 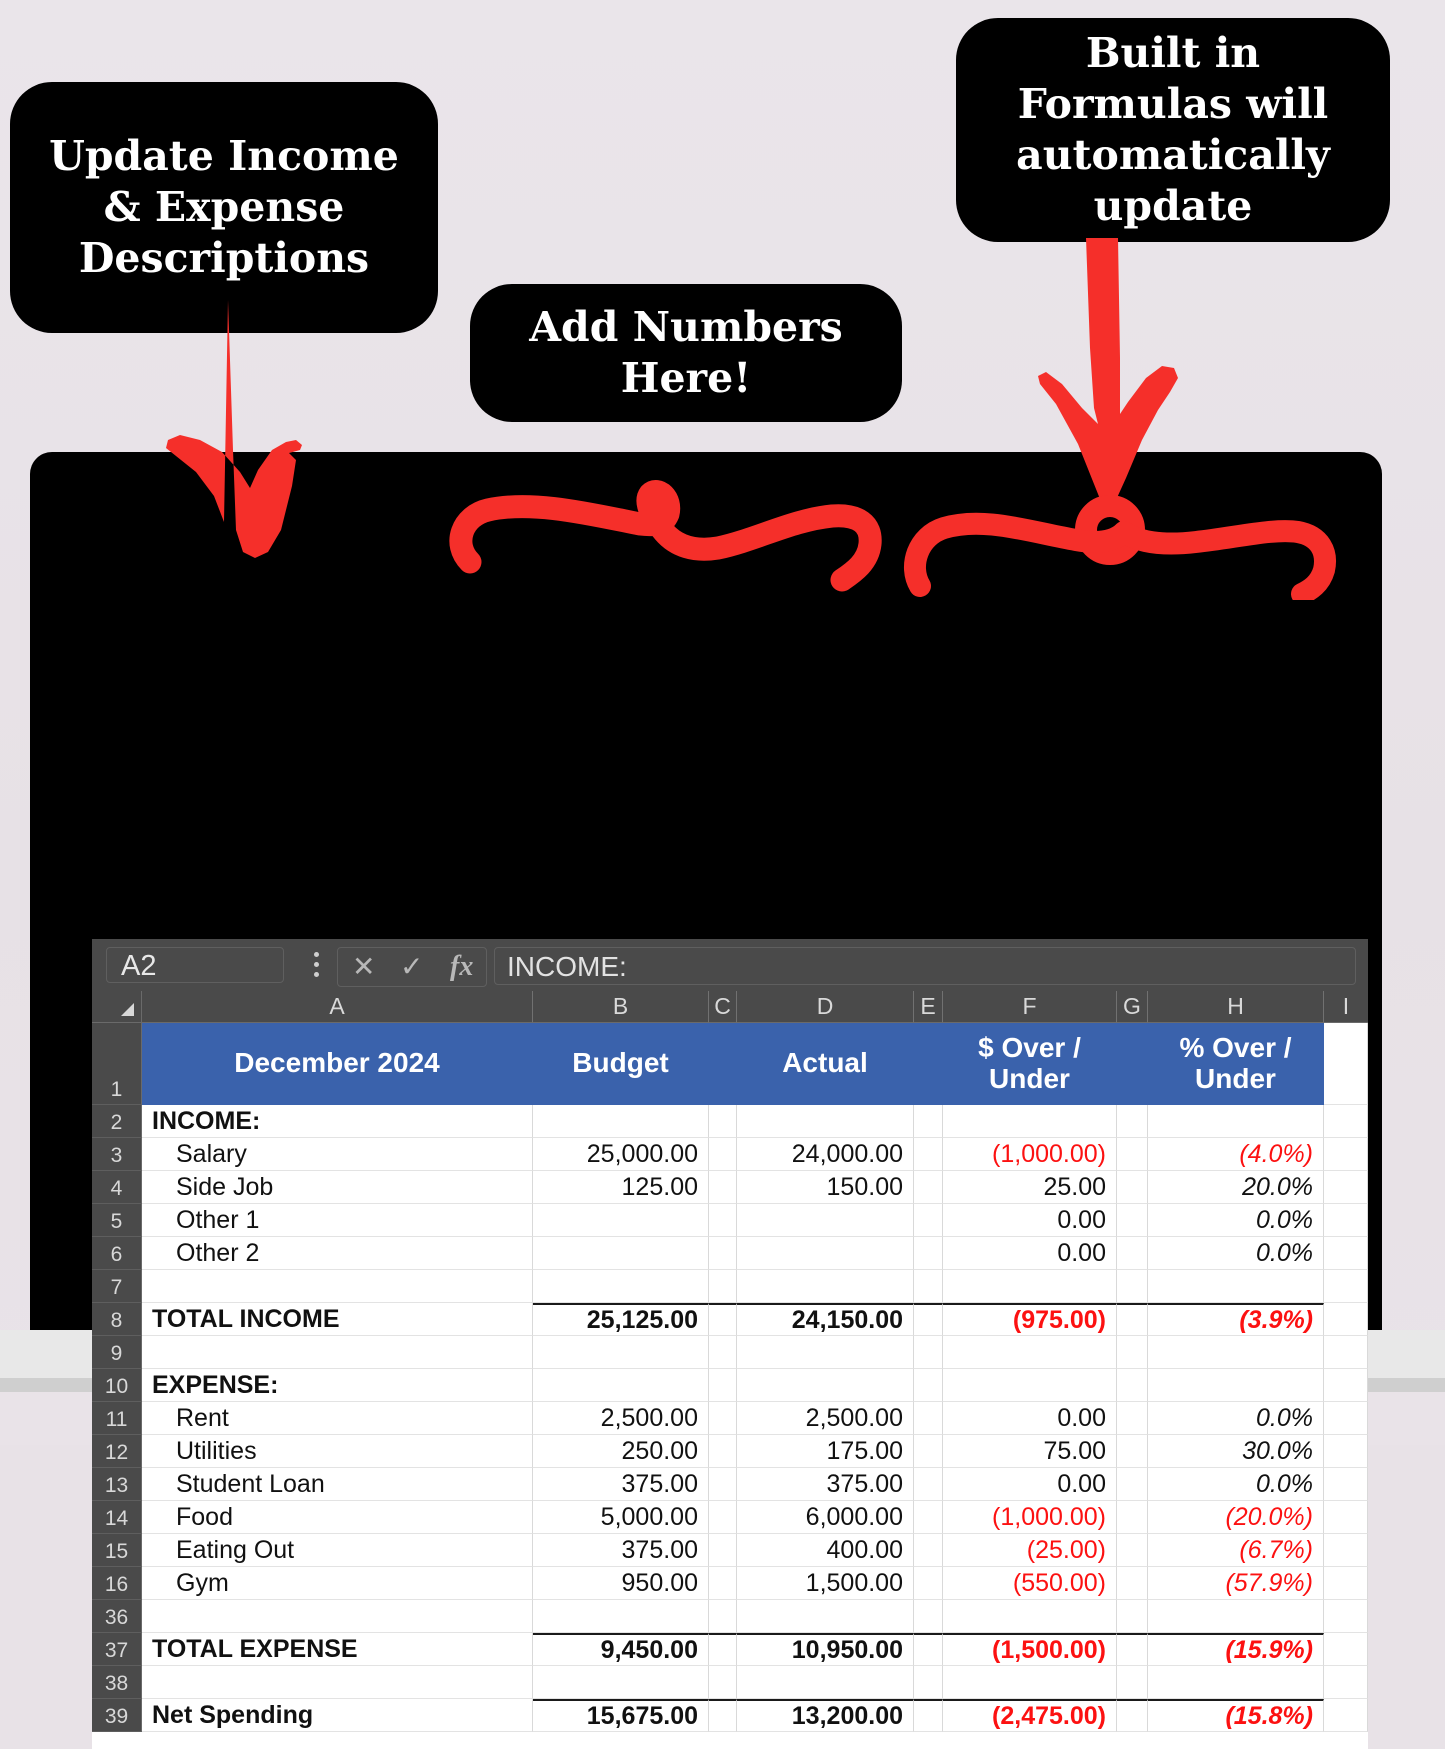 What do you see at coordinates (621, 1352) in the screenshot?
I see `cell-b9` at bounding box center [621, 1352].